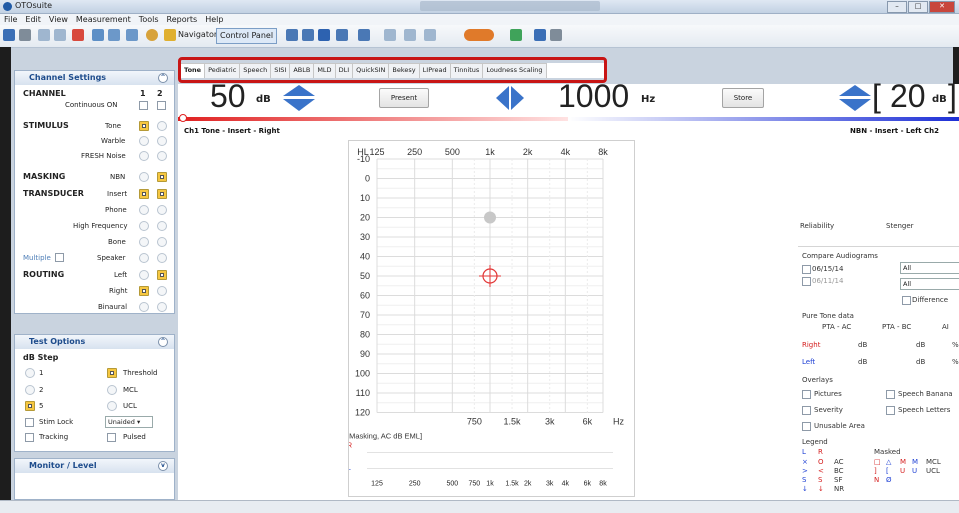 This screenshot has height=513, width=959. What do you see at coordinates (299, 98) in the screenshot?
I see `ch1-updown-icon` at bounding box center [299, 98].